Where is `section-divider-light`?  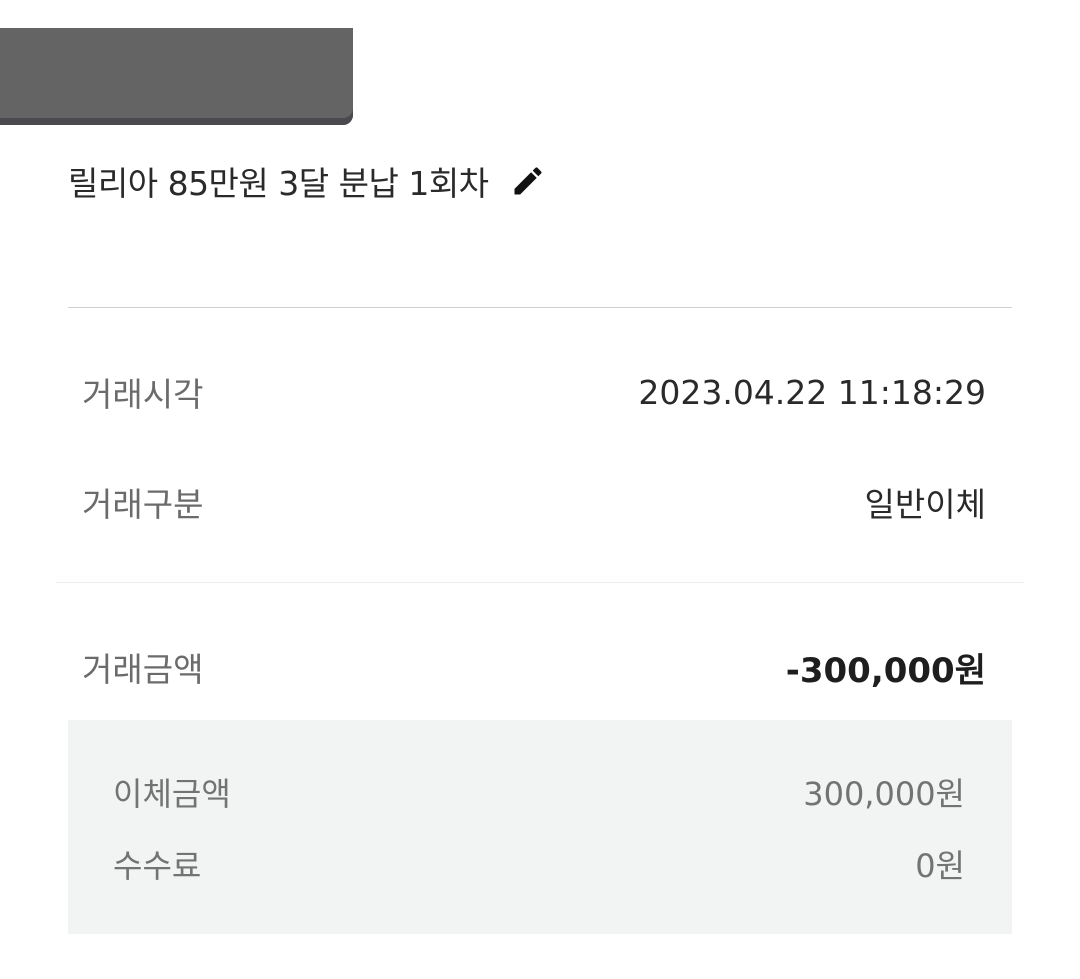 section-divider-light is located at coordinates (540, 582).